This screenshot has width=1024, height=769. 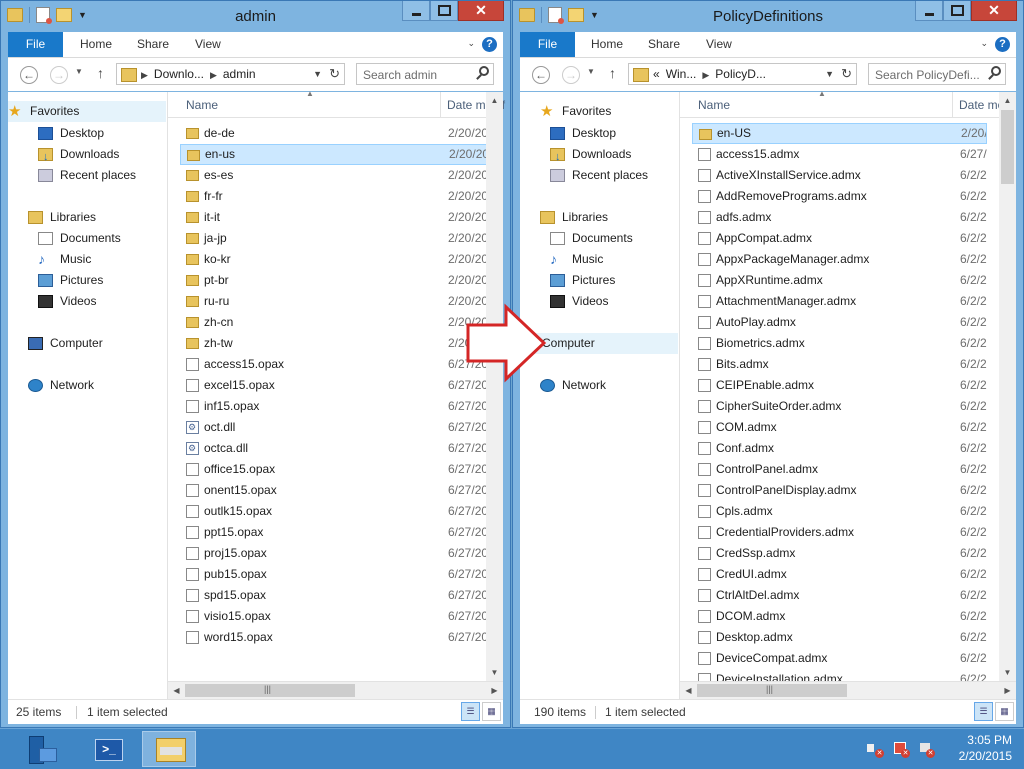 What do you see at coordinates (494, 100) in the screenshot?
I see `scroll-up-arrow: ▲` at bounding box center [494, 100].